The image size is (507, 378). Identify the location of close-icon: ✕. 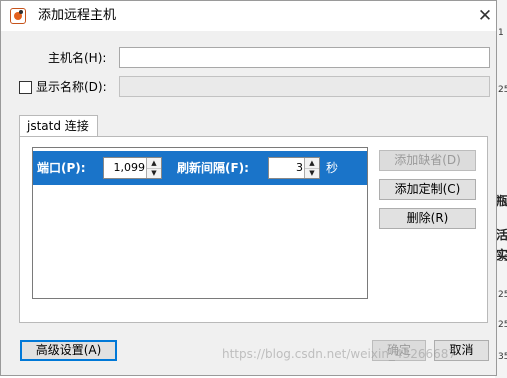
(485, 16).